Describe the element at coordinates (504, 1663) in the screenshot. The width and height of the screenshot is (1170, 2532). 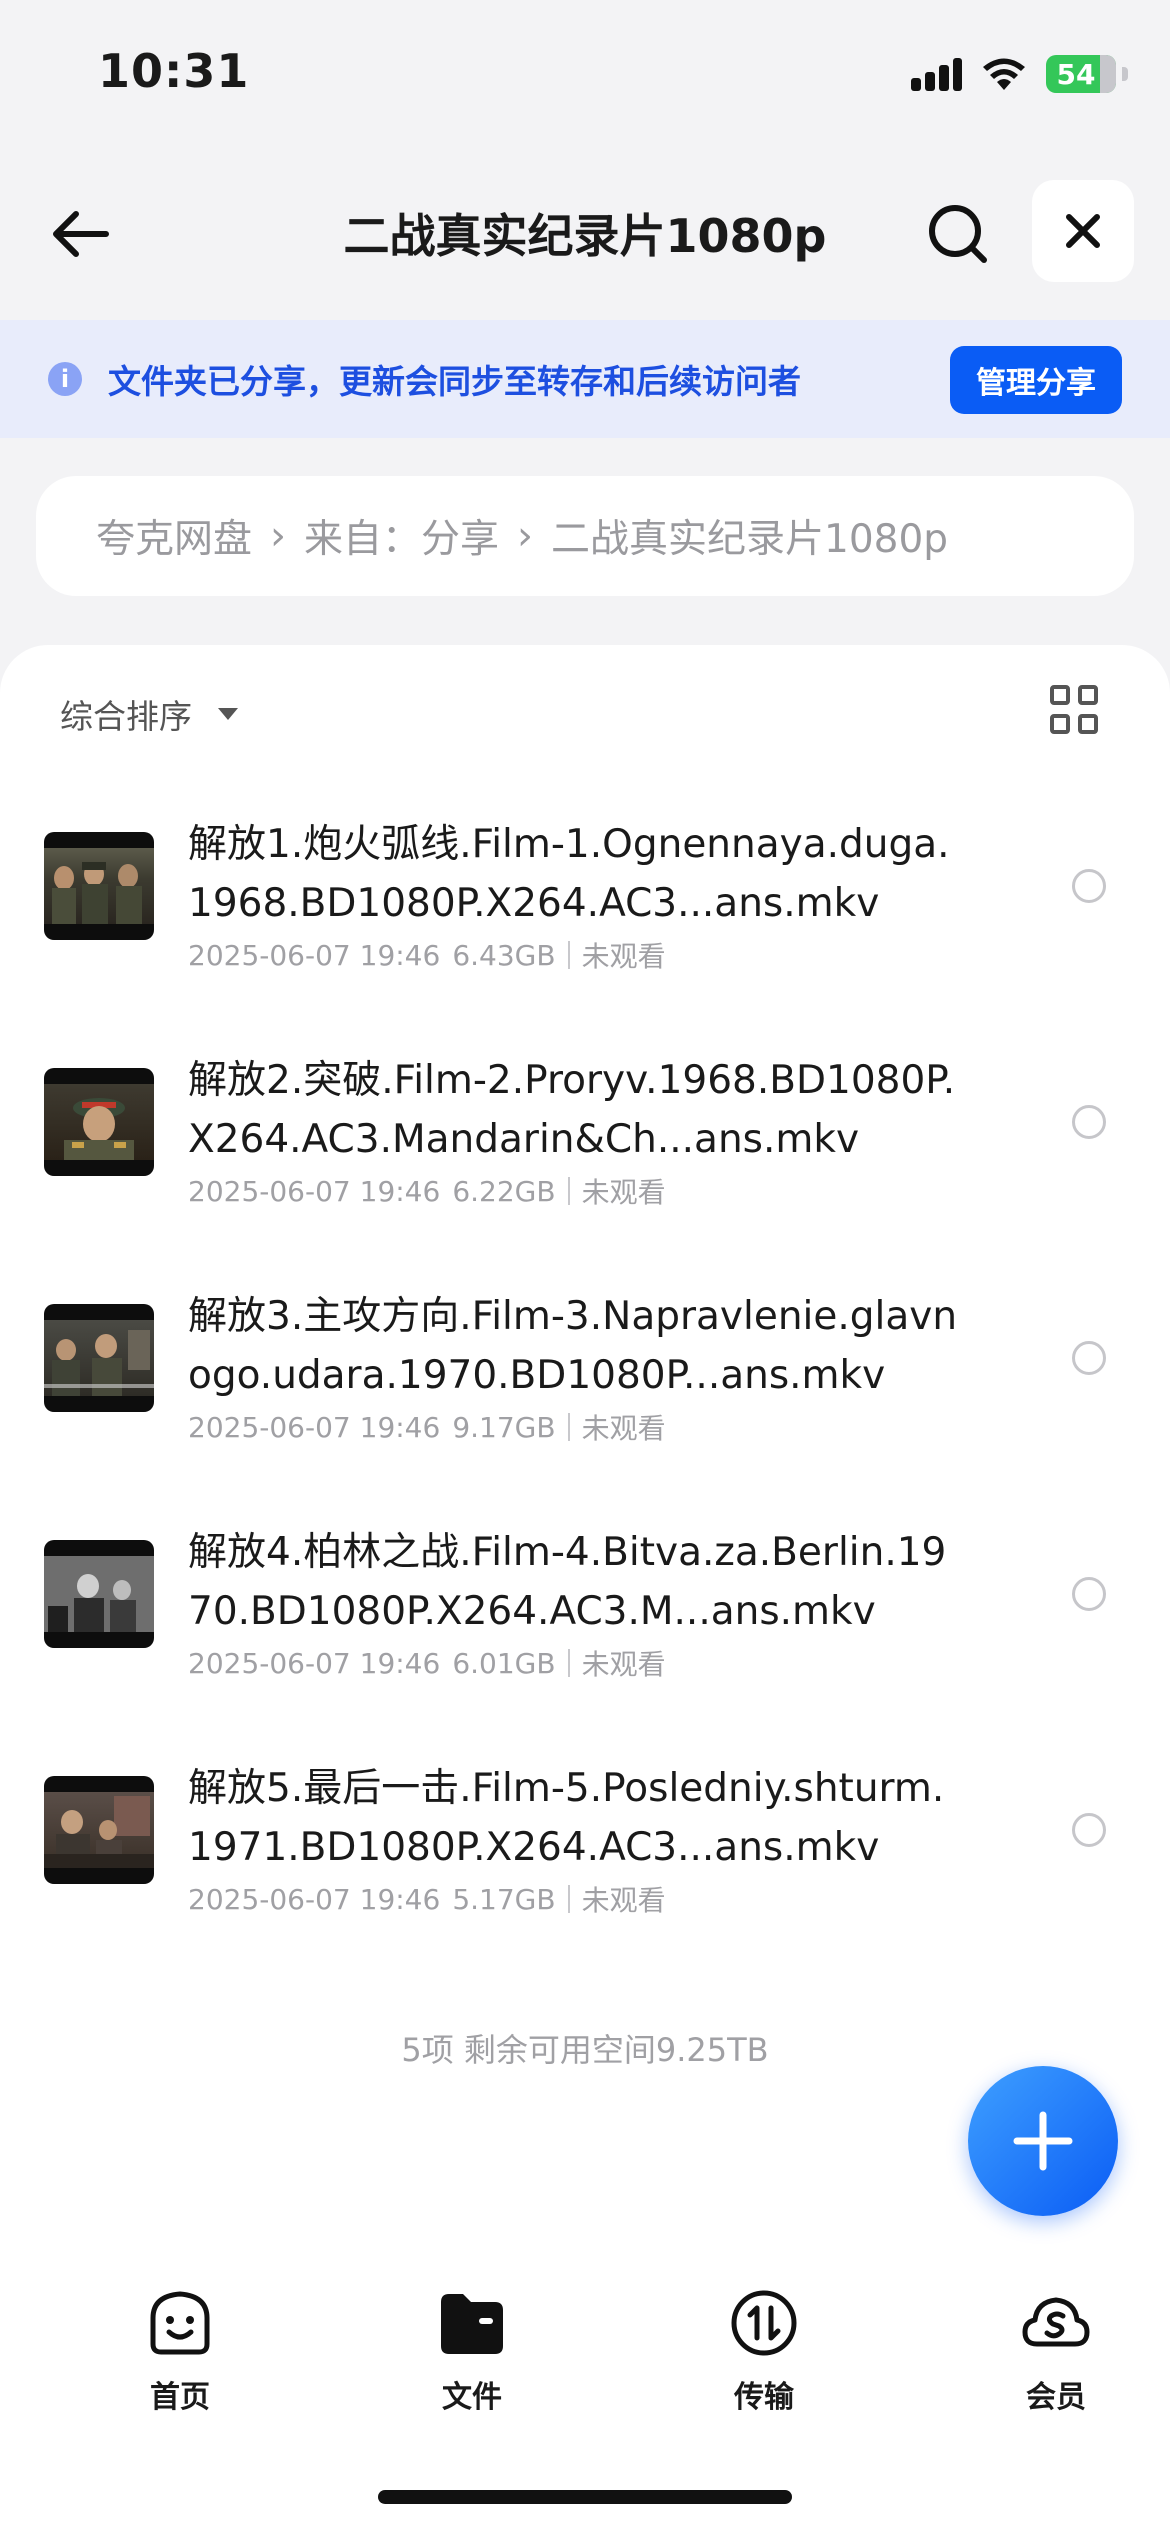
I see `file-size: 6.01GB` at that location.